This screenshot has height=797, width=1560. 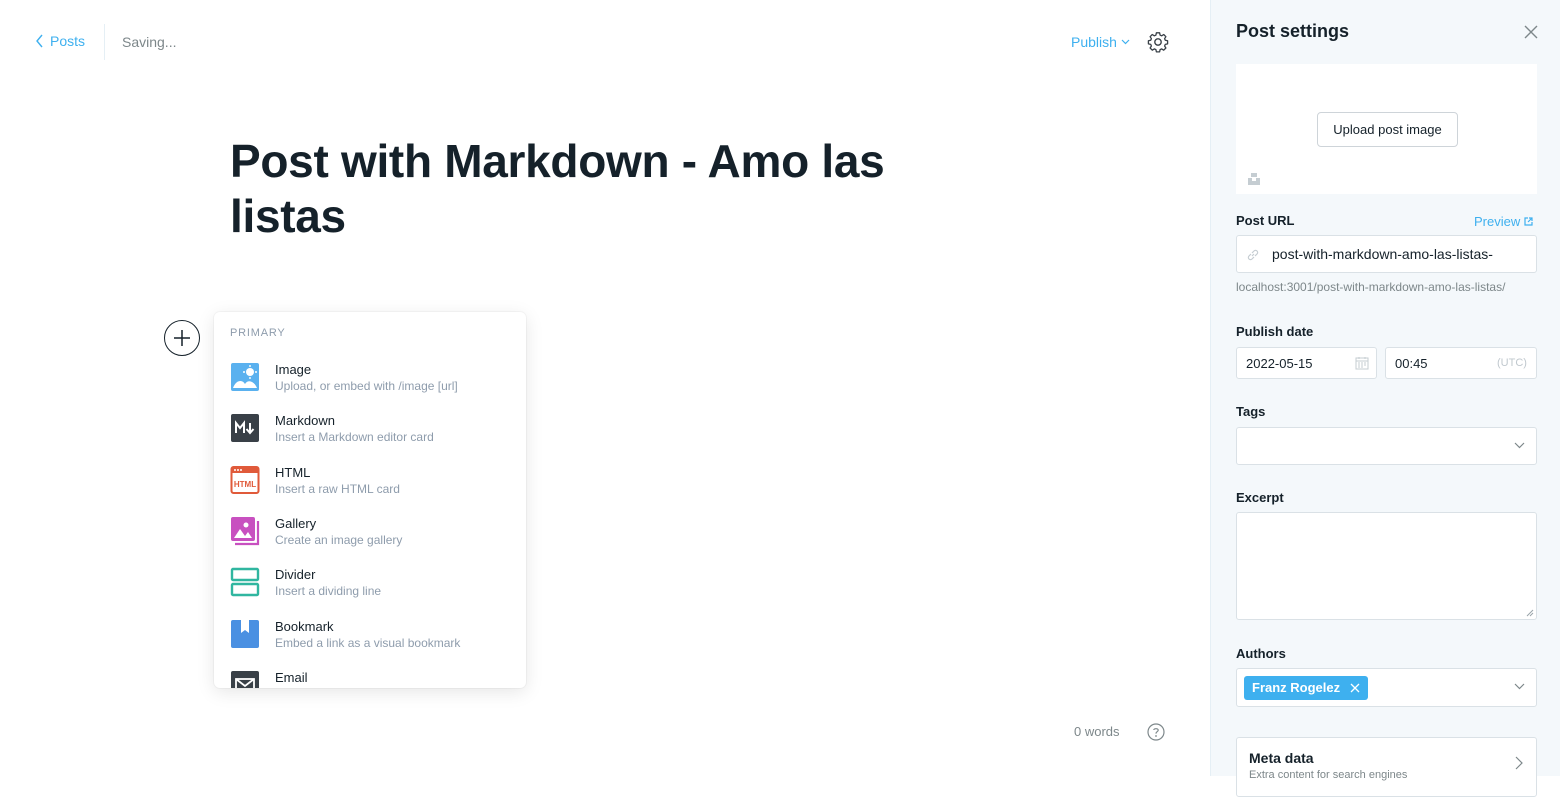 I want to click on publish-menu-button: Publish, so click(x=1100, y=42).